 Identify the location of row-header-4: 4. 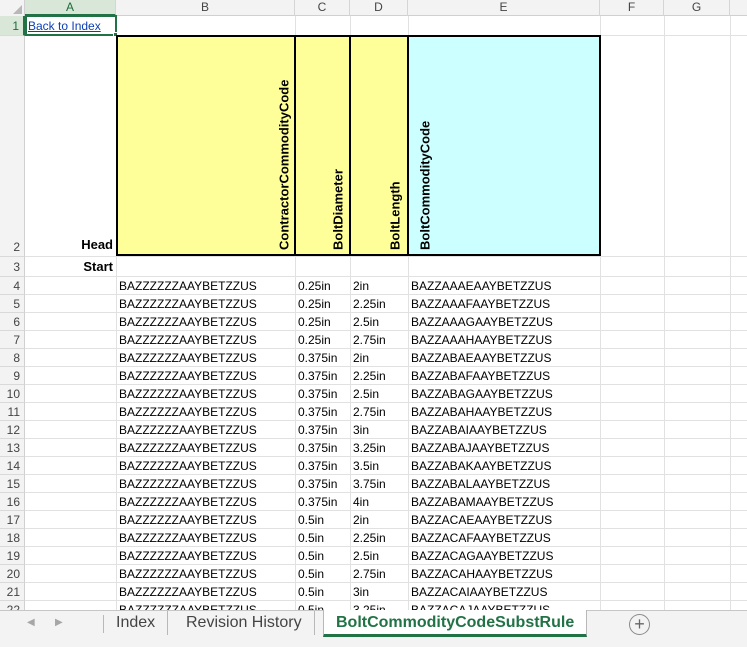
(12, 286).